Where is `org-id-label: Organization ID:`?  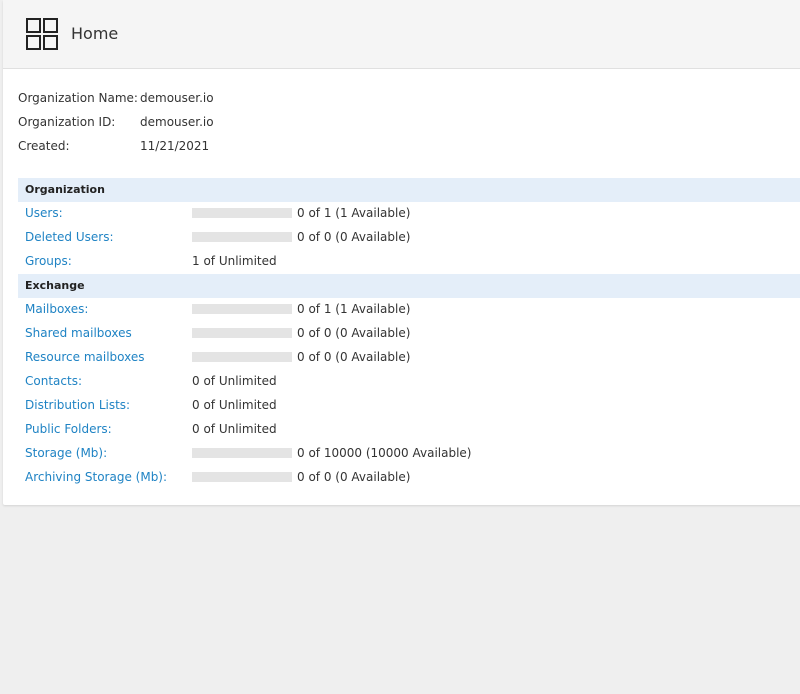 org-id-label: Organization ID: is located at coordinates (67, 122).